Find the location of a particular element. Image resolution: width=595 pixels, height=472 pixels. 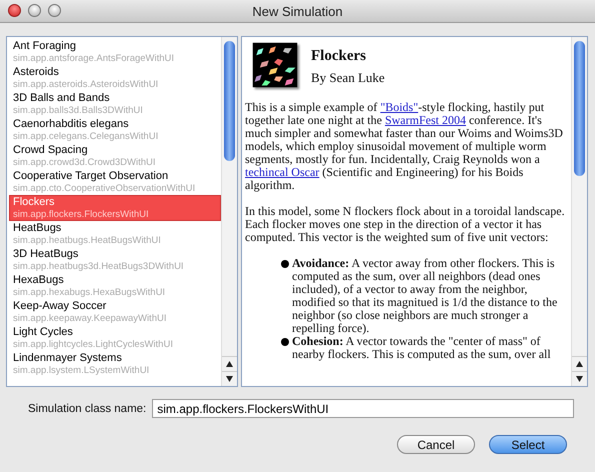

simulation-name: HeatBugs is located at coordinates (37, 228).